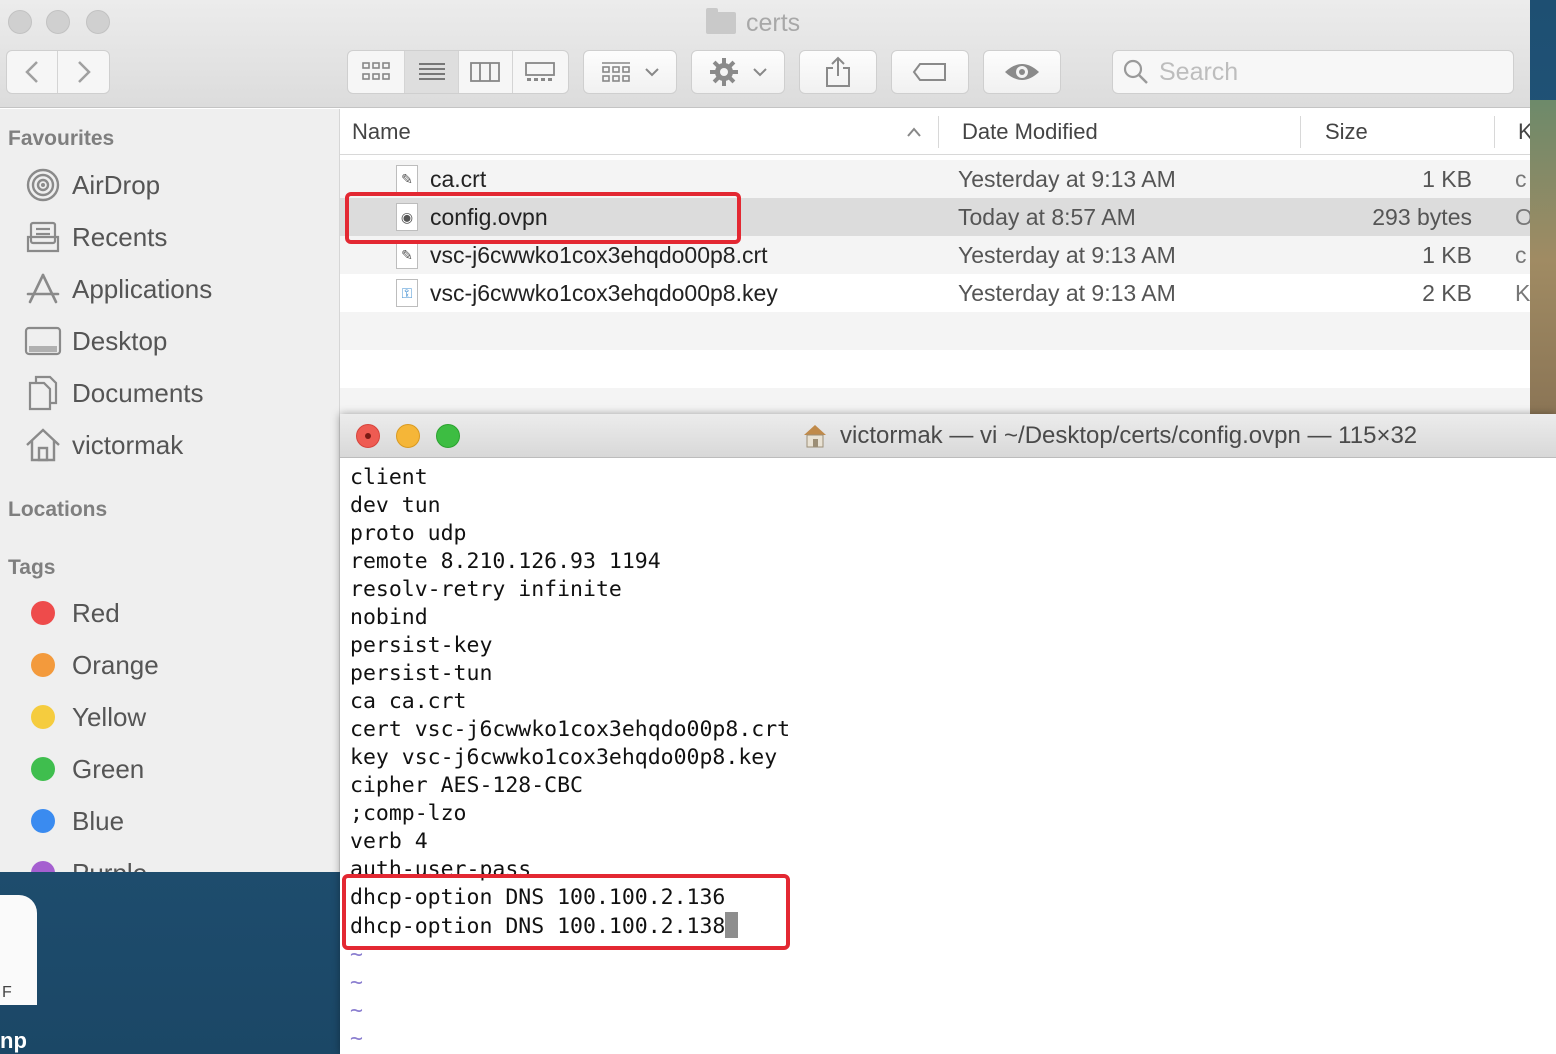  Describe the element at coordinates (13, 1041) in the screenshot. I see `desktop-file-label: np` at that location.